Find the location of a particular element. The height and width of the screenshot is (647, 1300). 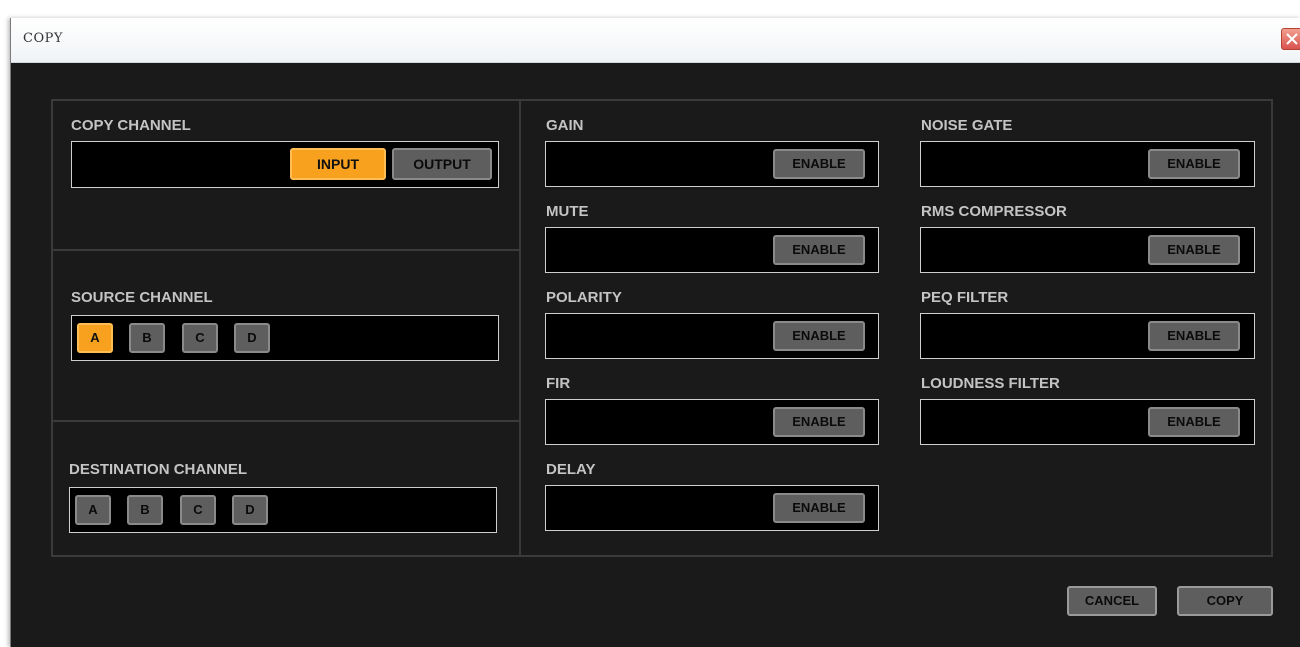

close-icon is located at coordinates (1292, 39).